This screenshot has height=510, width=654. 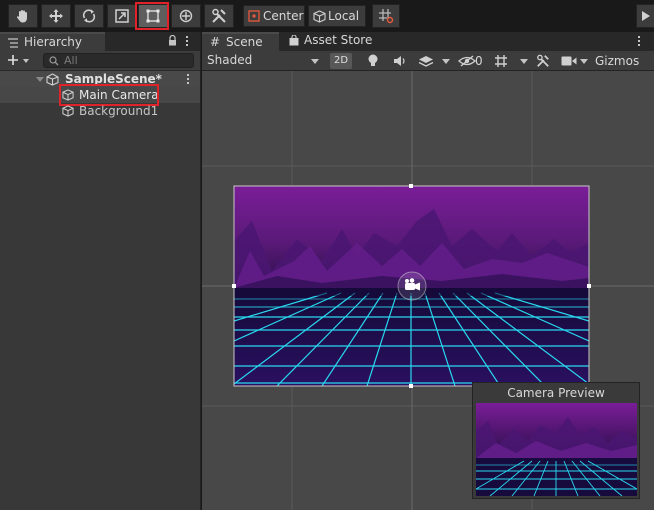 I want to click on rect-tool-button, so click(x=153, y=16).